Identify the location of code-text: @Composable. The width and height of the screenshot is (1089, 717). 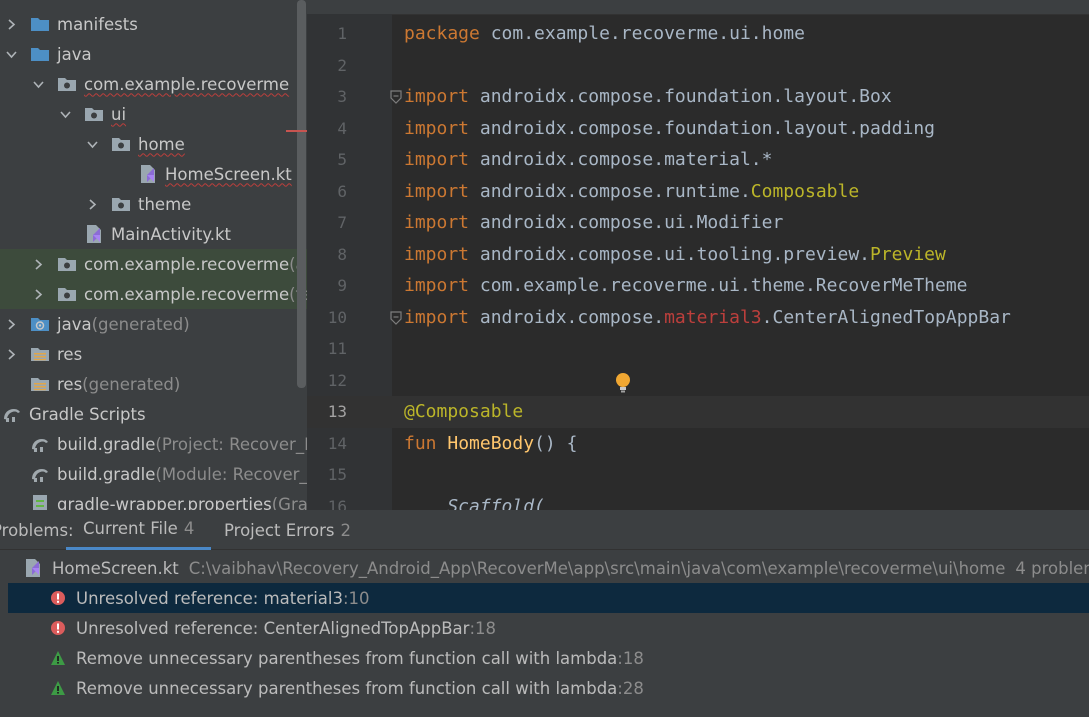
(463, 411).